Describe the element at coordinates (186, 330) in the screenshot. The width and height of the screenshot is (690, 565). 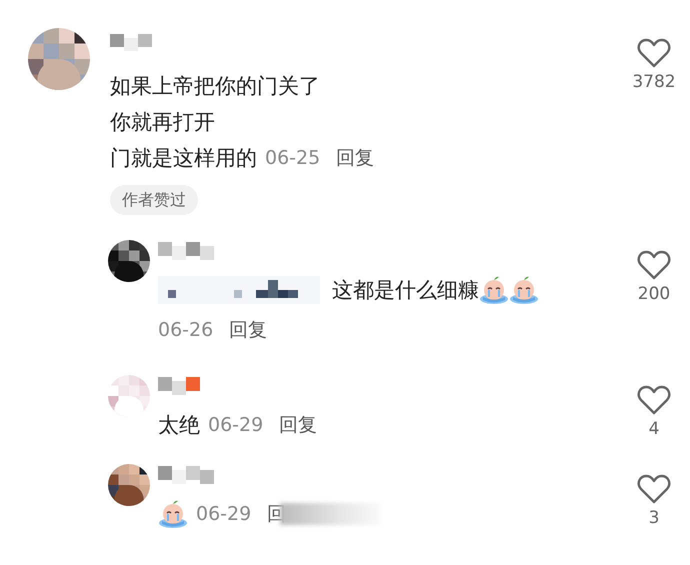
I see `comment-date: 06-26` at that location.